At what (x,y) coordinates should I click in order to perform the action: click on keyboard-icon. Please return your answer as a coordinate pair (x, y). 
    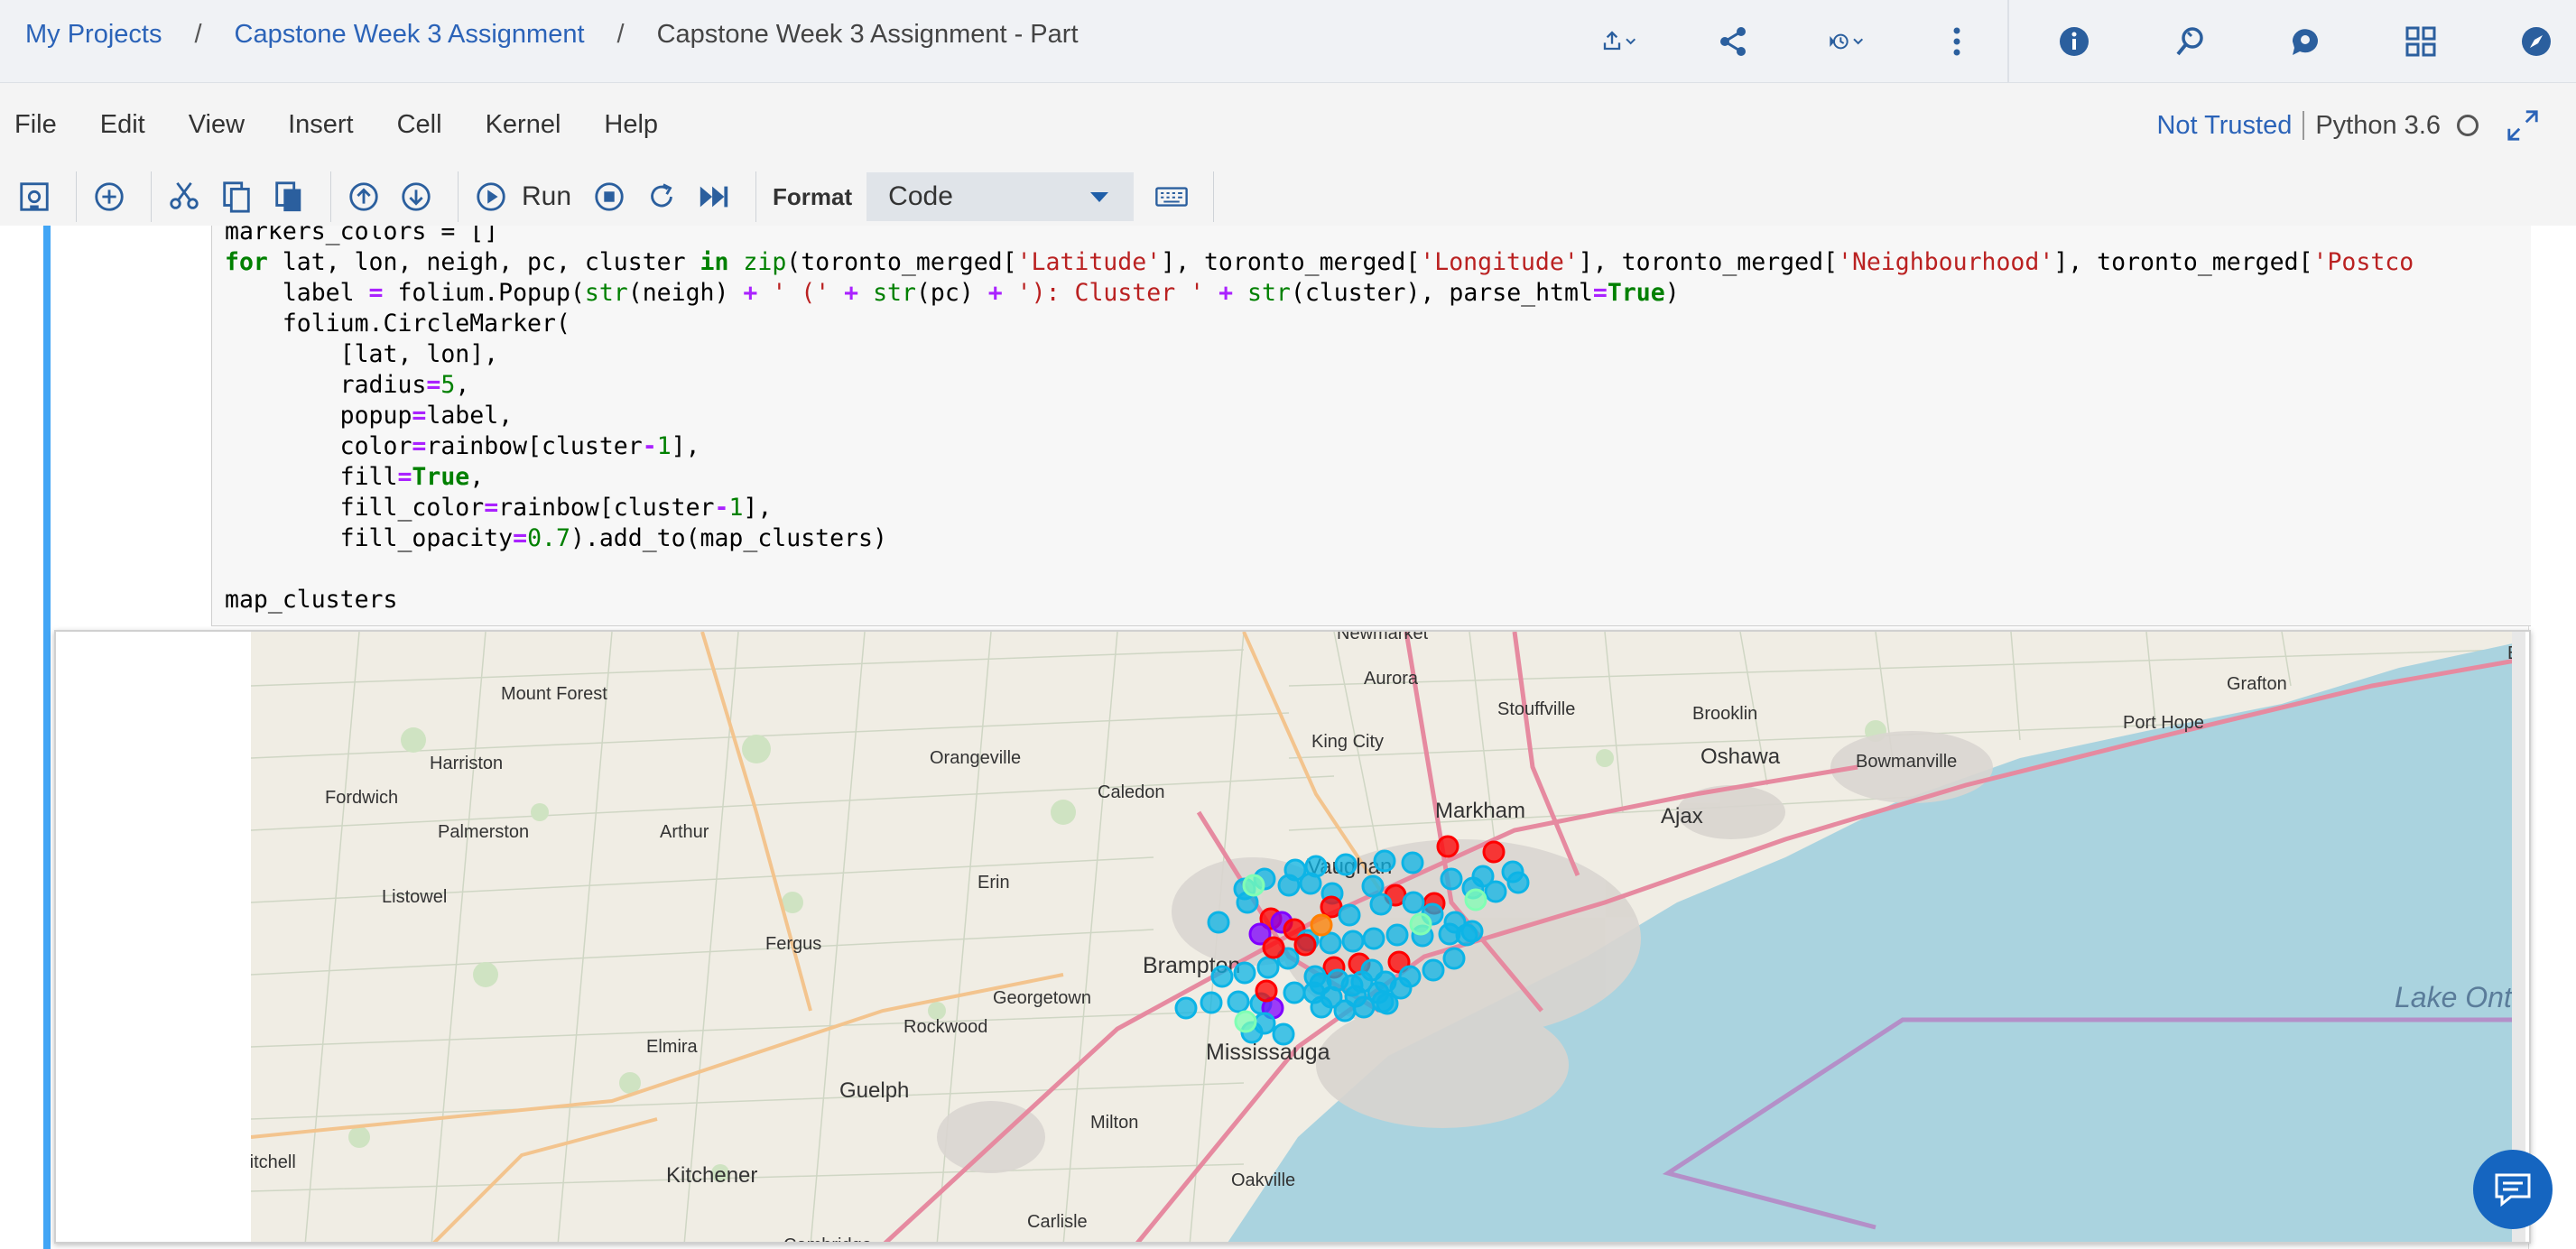
    Looking at the image, I should click on (1171, 196).